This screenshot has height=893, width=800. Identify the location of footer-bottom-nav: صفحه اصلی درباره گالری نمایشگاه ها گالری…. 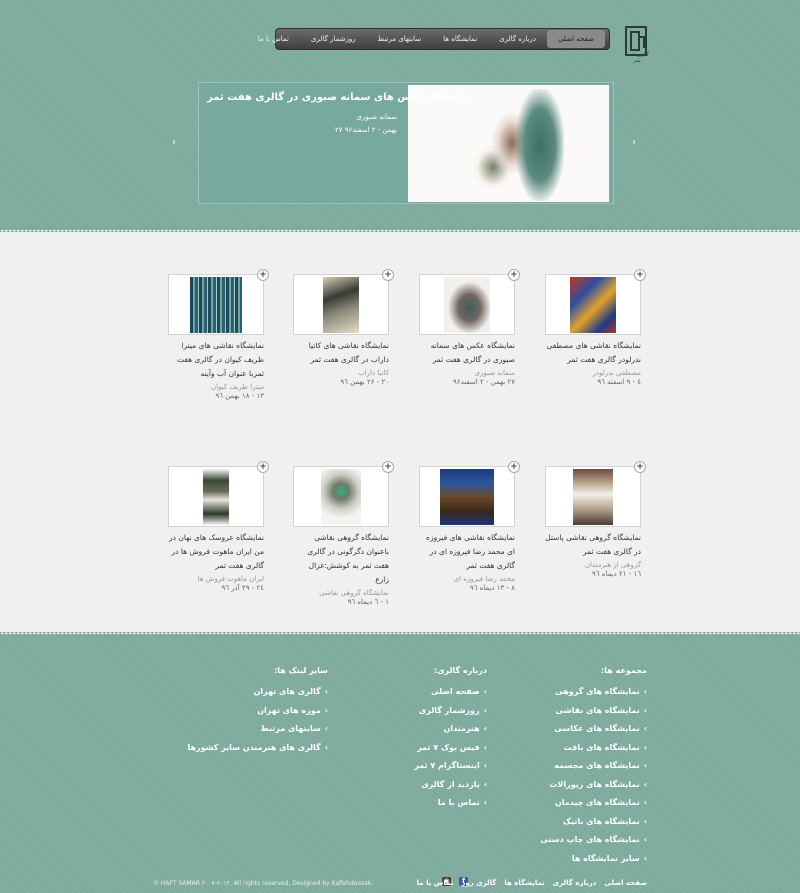
(532, 883).